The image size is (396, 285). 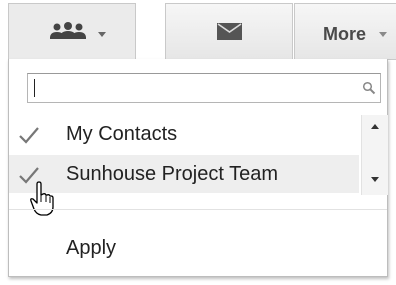 I want to click on search-field, so click(x=204, y=88).